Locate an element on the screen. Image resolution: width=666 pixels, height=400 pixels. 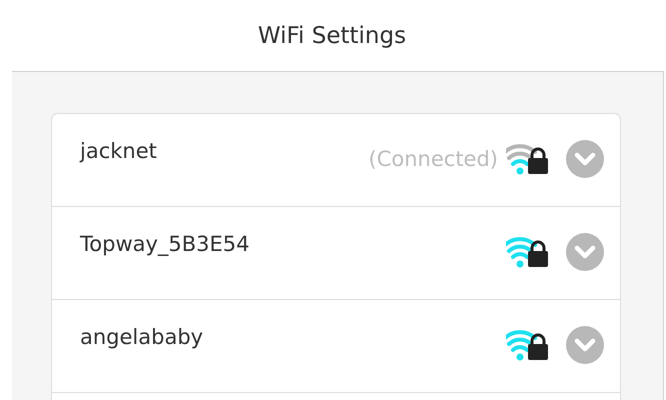
network-name: jacknet is located at coordinates (119, 151).